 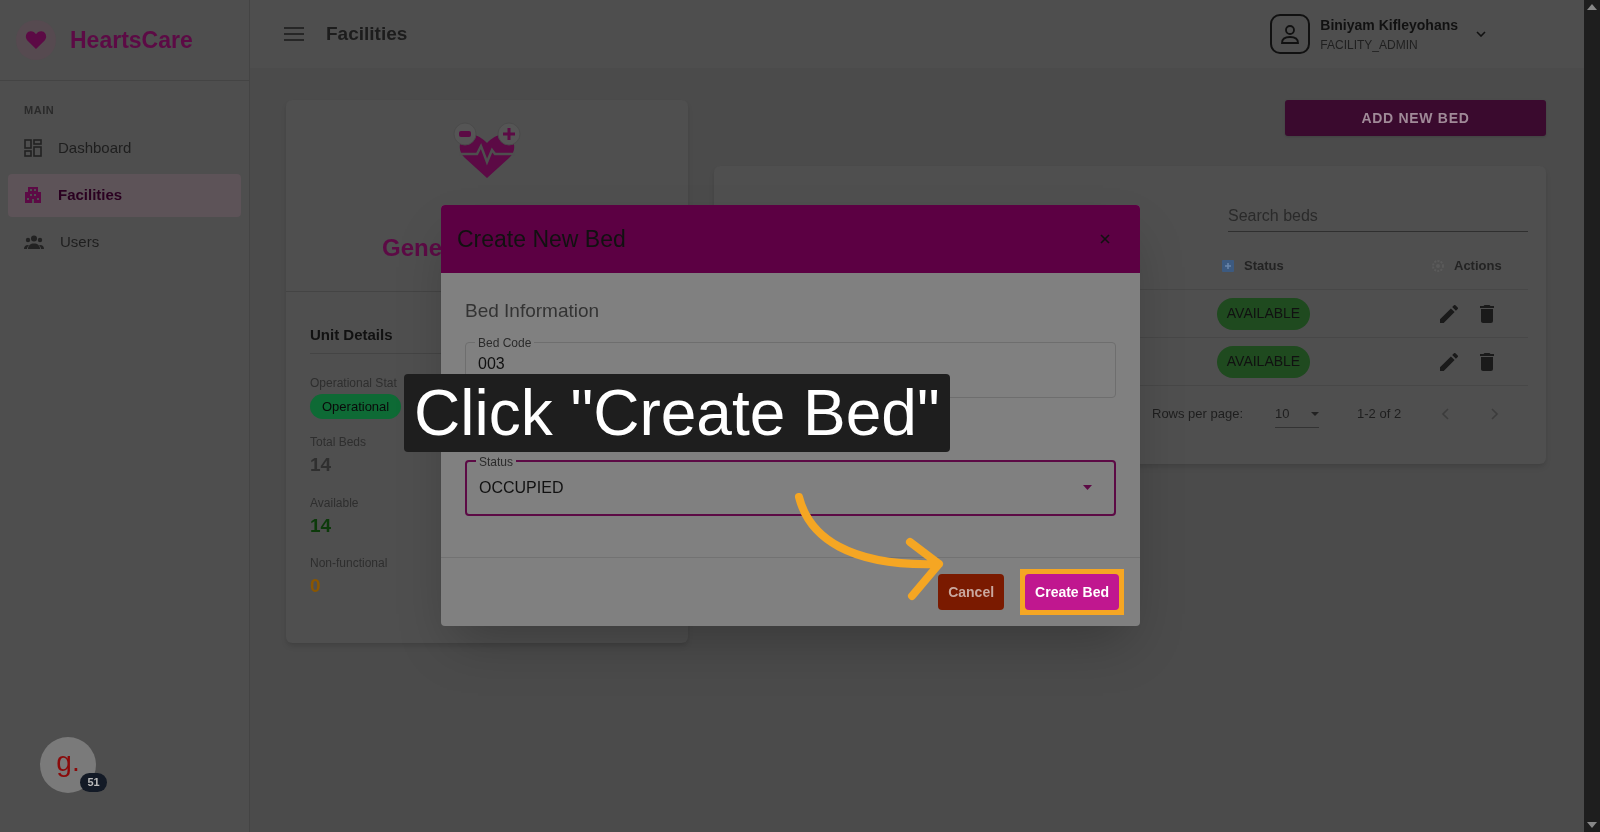 I want to click on nav-item: Facilities, so click(x=124, y=195).